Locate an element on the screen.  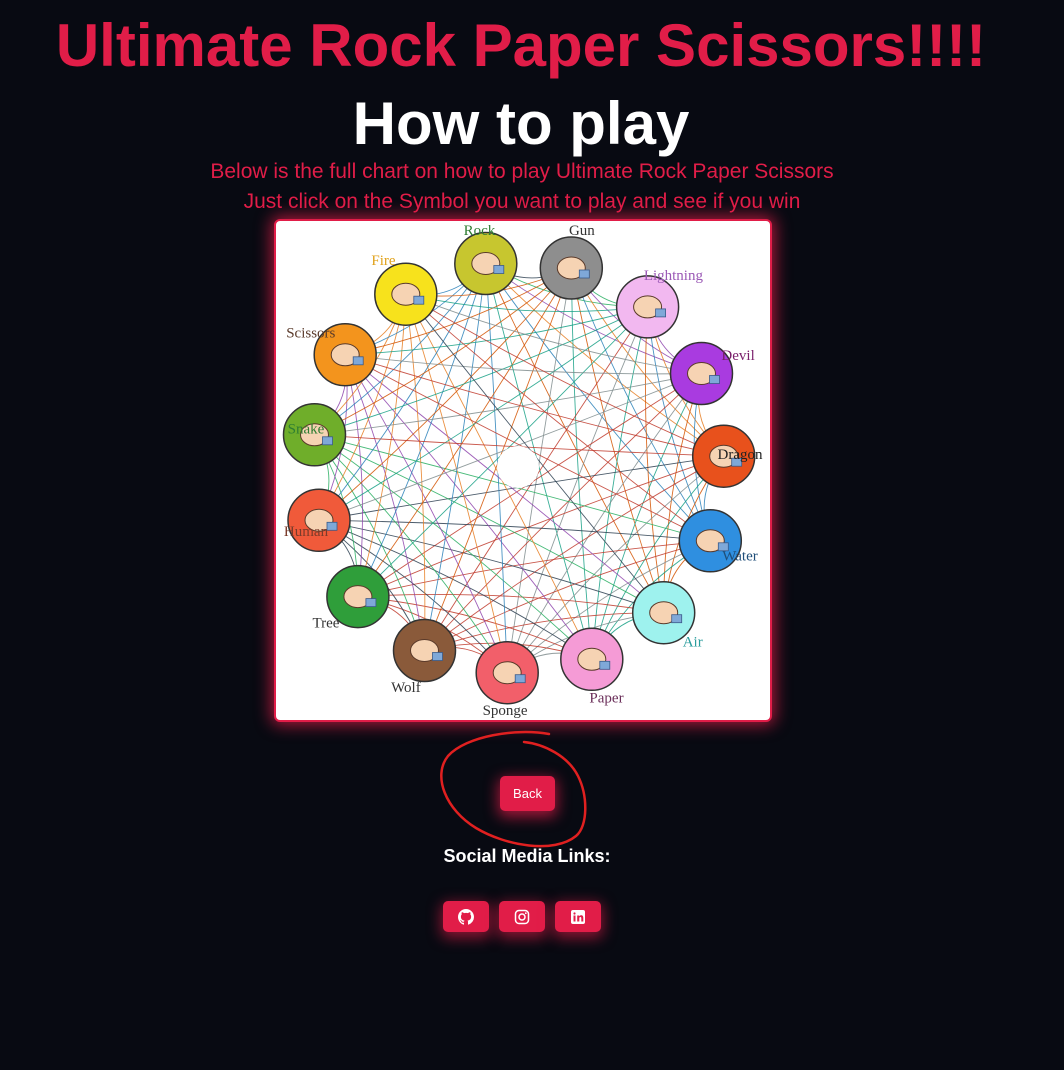
chart-symbol-tree: Tree is located at coordinates (351, 597).